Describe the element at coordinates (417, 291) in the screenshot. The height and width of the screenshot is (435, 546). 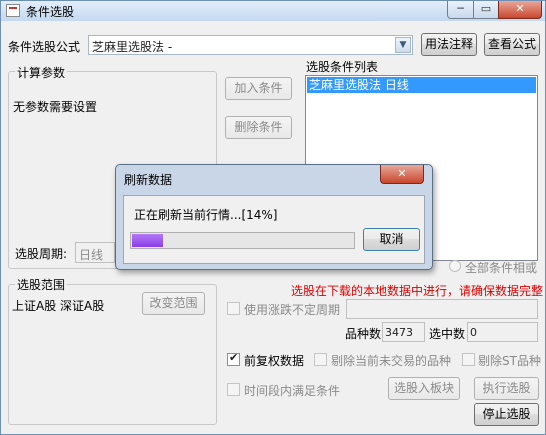
I see `local-data-warning: 选股在下载的本地数据中进行，请确保数据完整` at that location.